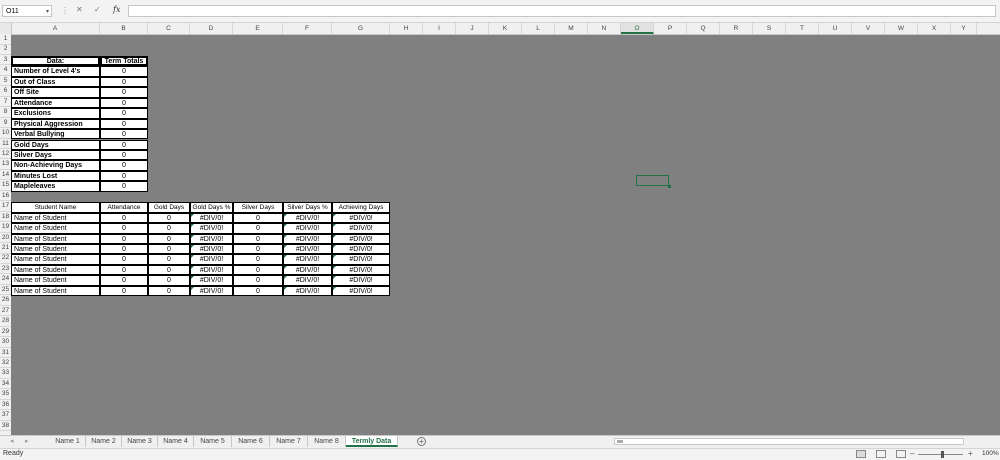 The height and width of the screenshot is (460, 1000). I want to click on row-header-5: 5, so click(5, 81).